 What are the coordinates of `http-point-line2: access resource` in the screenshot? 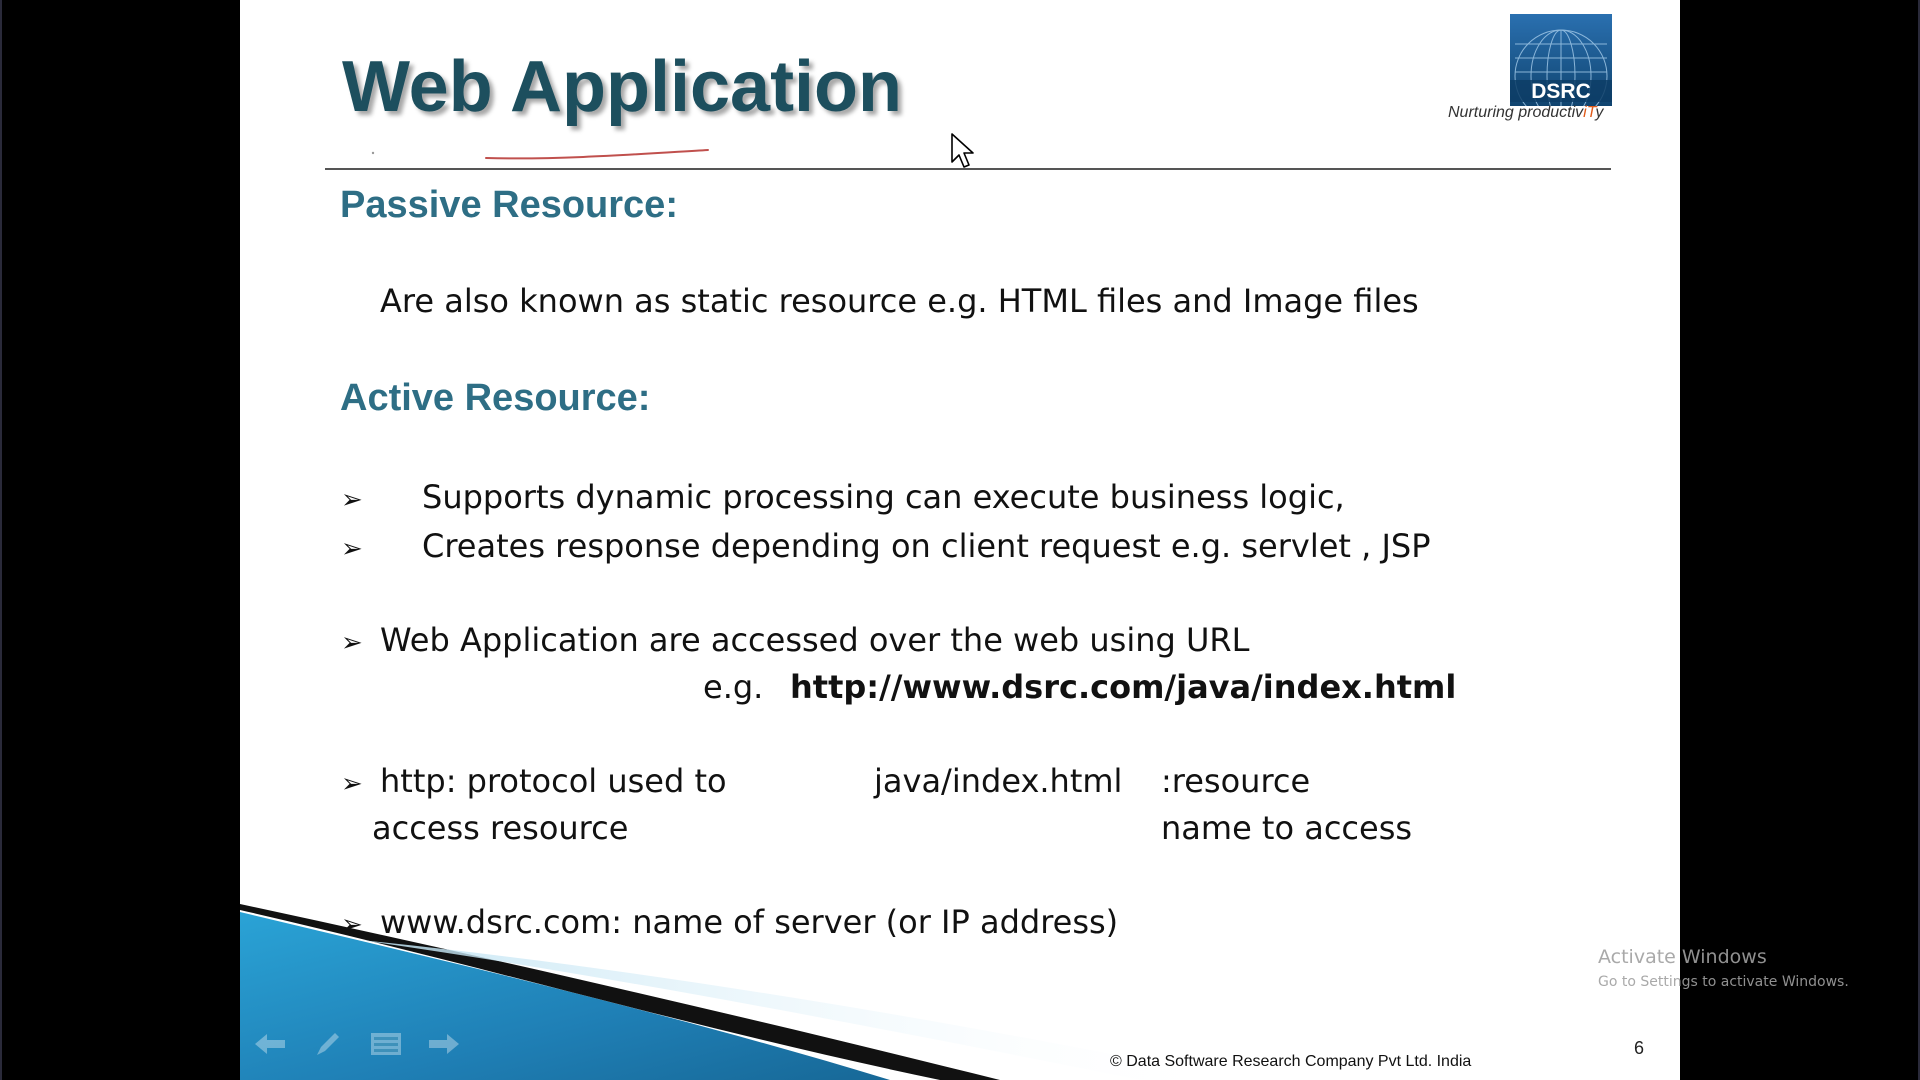 It's located at (500, 828).